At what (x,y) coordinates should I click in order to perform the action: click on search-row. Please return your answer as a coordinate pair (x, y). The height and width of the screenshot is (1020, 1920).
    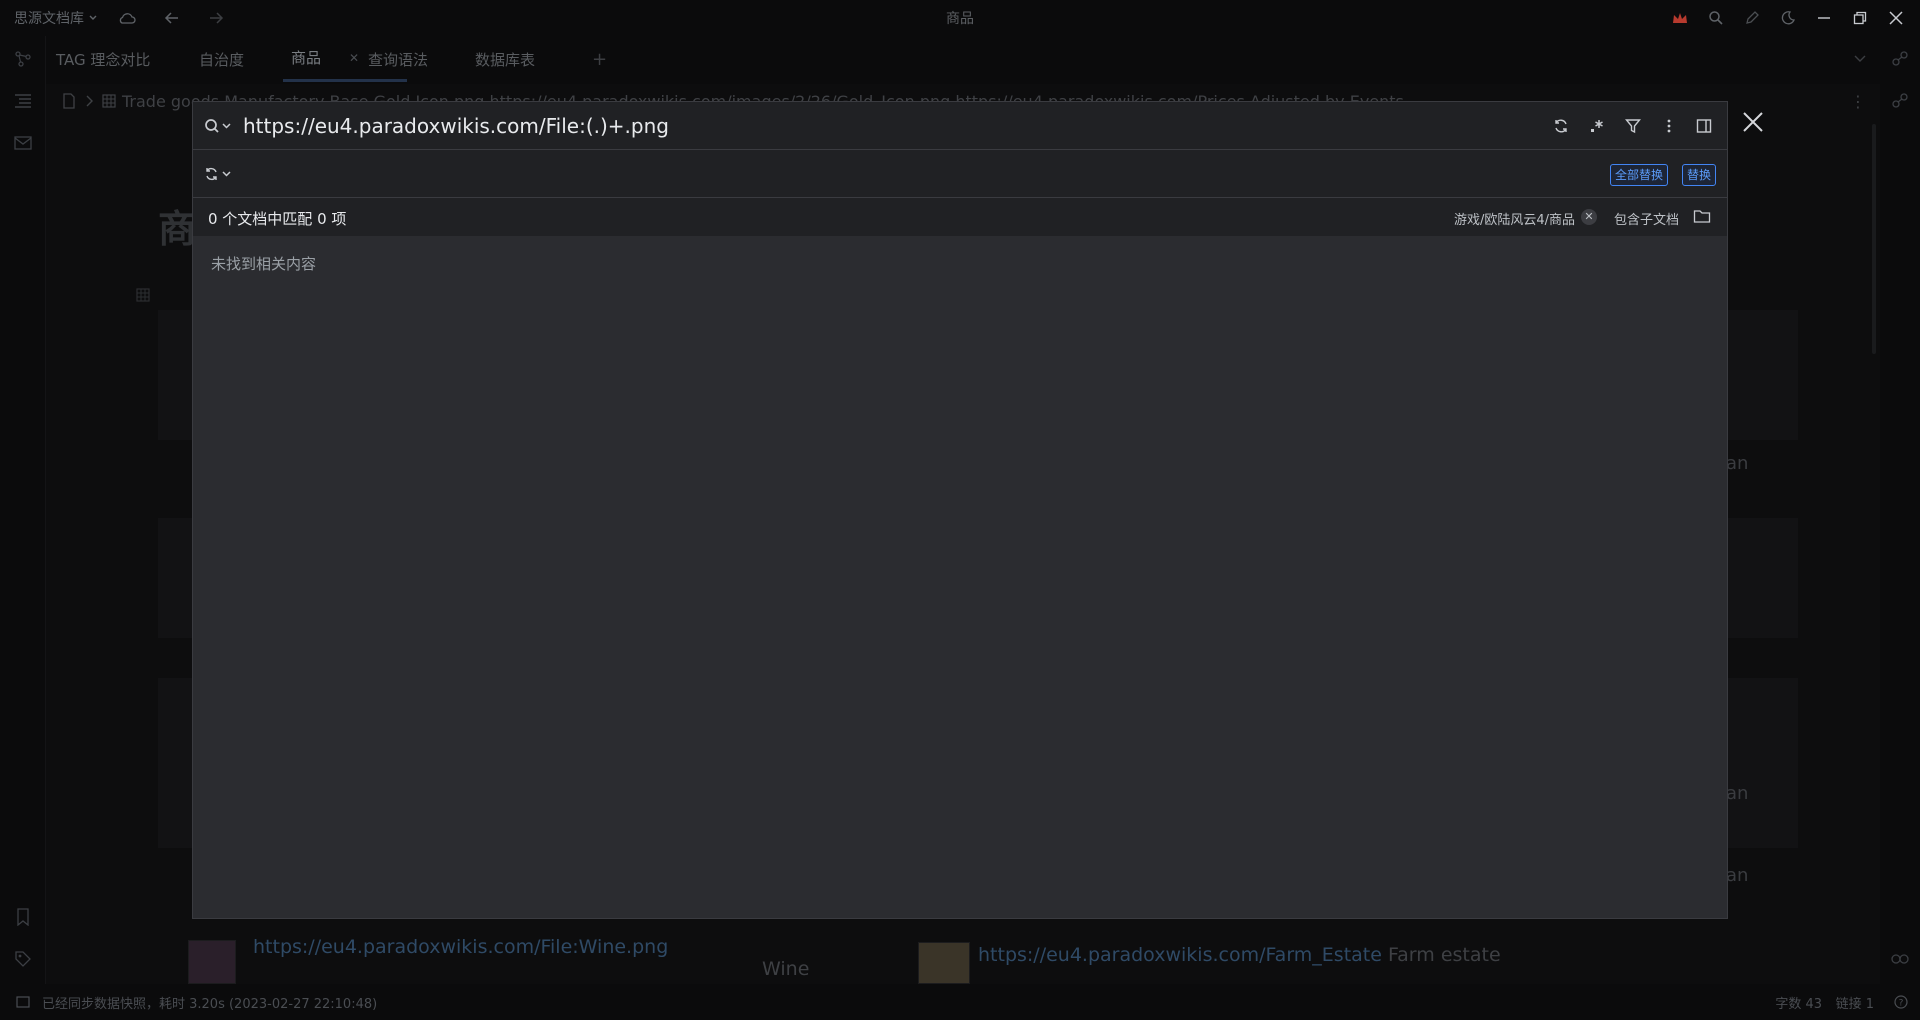
    Looking at the image, I should click on (960, 126).